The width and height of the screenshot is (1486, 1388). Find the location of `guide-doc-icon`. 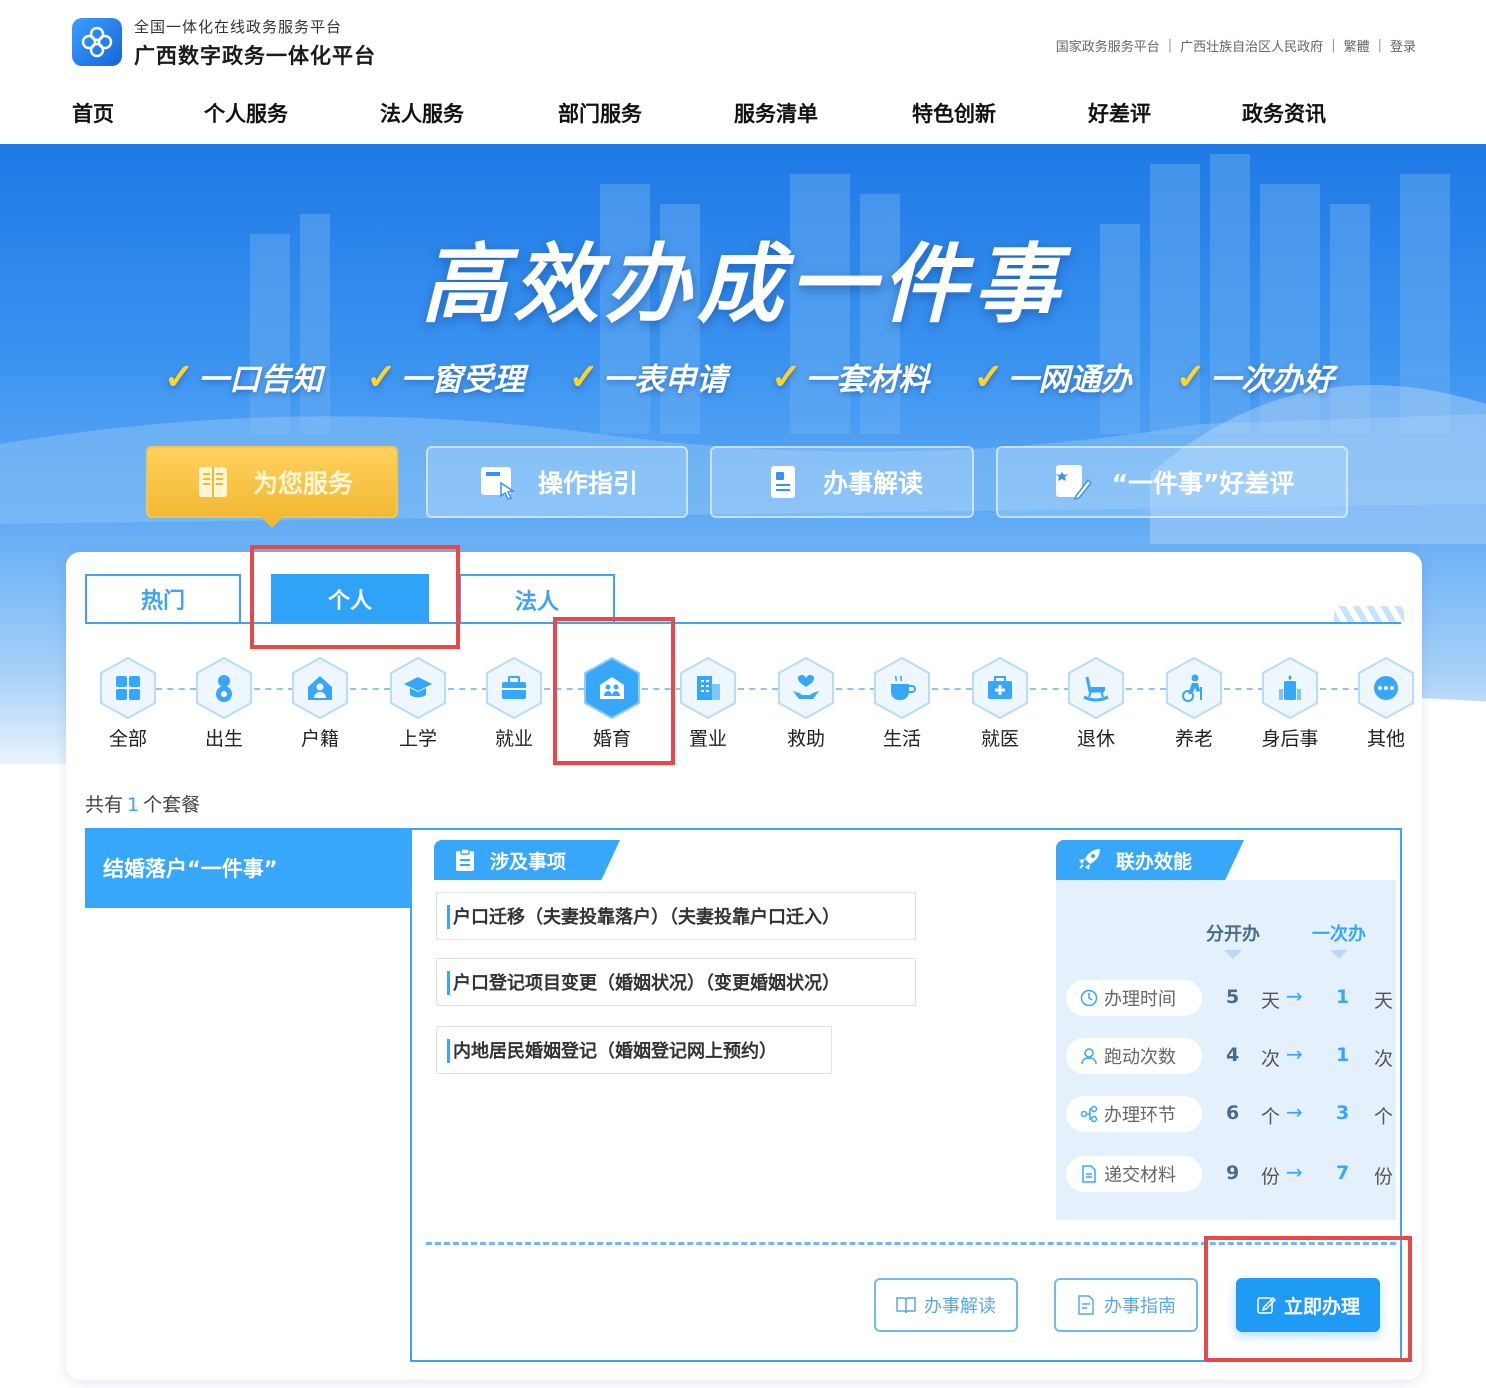

guide-doc-icon is located at coordinates (1086, 1305).